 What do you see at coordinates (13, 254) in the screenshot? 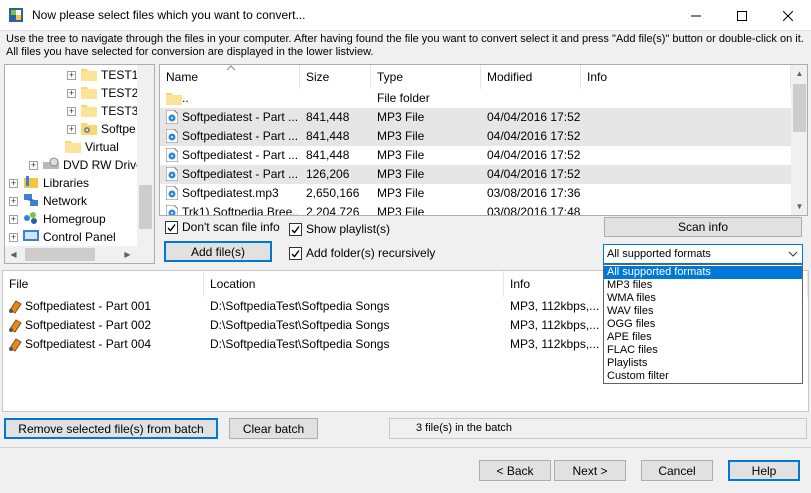
I see `scroll-left-arrow-icon: ◀` at bounding box center [13, 254].